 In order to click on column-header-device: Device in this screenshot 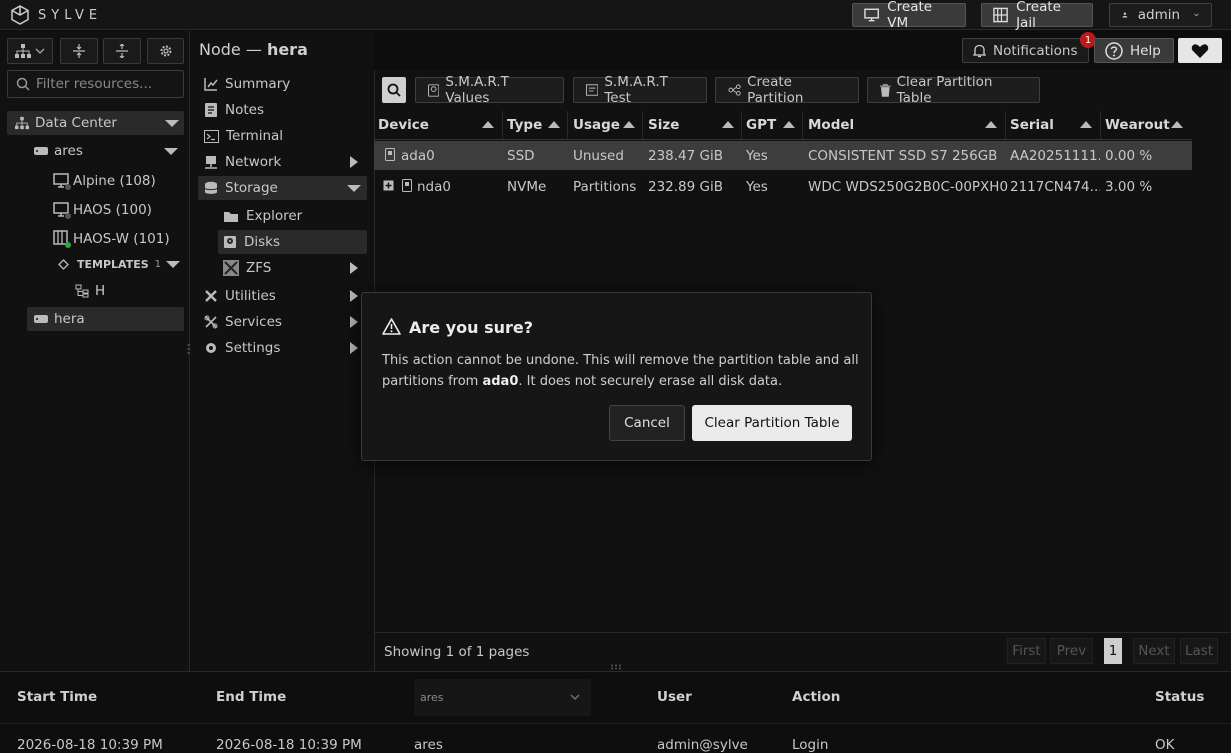, I will do `click(438, 125)`.